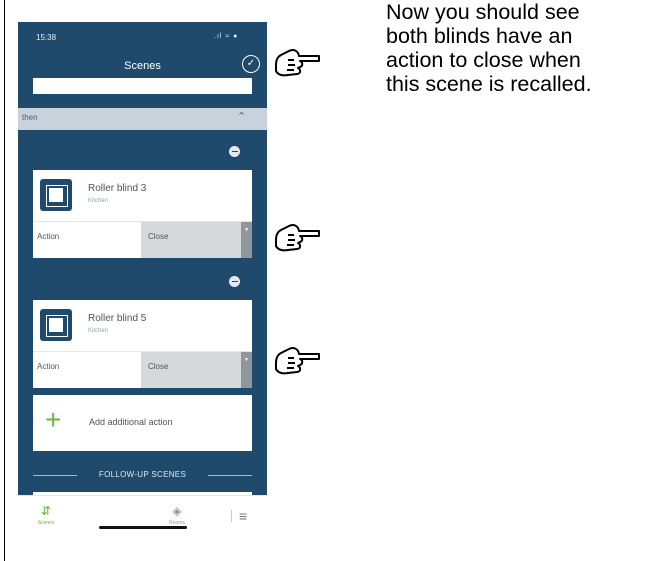 This screenshot has height=561, width=664. I want to click on tab-rooms: ◈ Rooms, so click(177, 515).